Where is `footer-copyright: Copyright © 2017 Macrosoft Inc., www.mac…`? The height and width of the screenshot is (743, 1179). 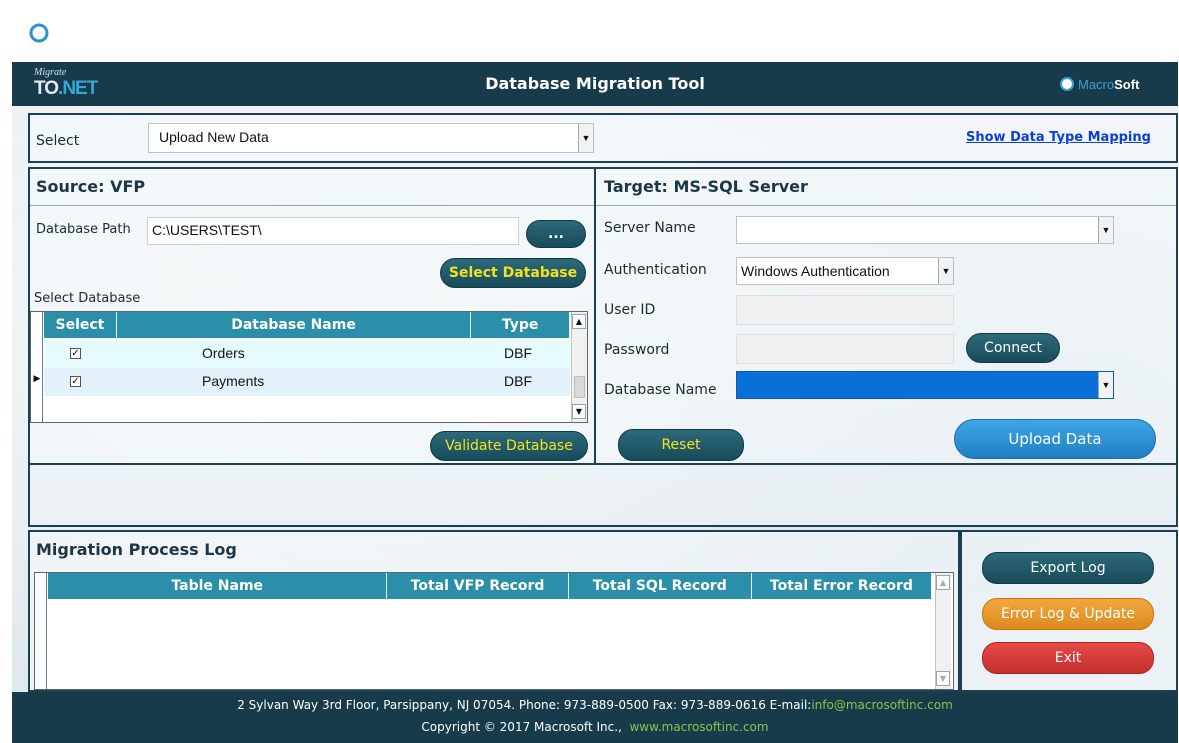
footer-copyright: Copyright © 2017 Macrosoft Inc., www.mac… is located at coordinates (595, 727).